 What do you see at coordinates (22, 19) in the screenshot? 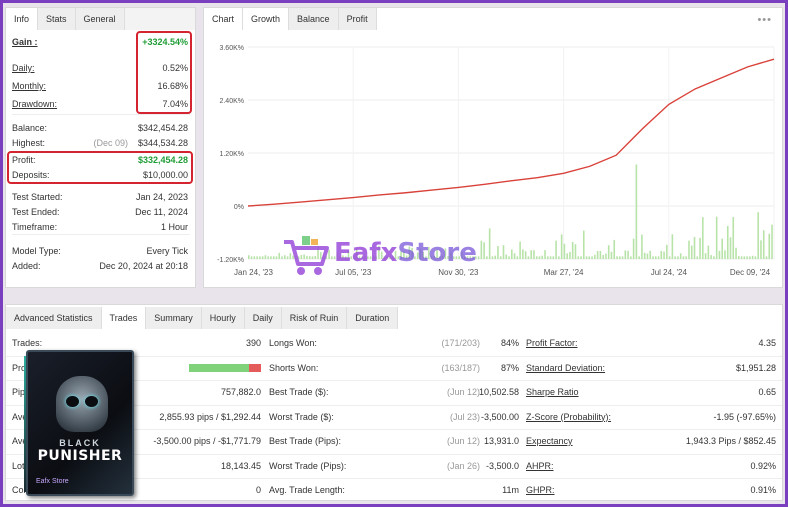
I see `tab-info: Info` at bounding box center [22, 19].